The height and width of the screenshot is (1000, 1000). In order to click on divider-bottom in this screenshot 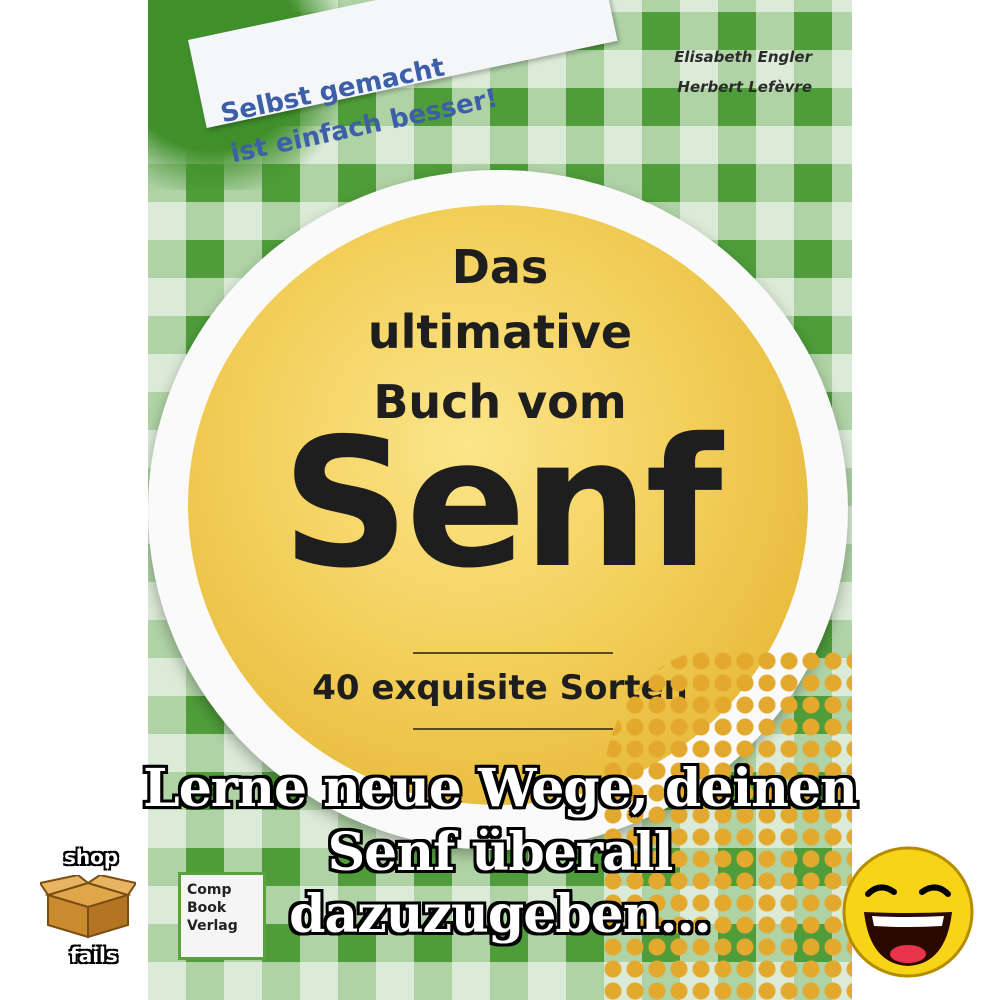, I will do `click(513, 729)`.